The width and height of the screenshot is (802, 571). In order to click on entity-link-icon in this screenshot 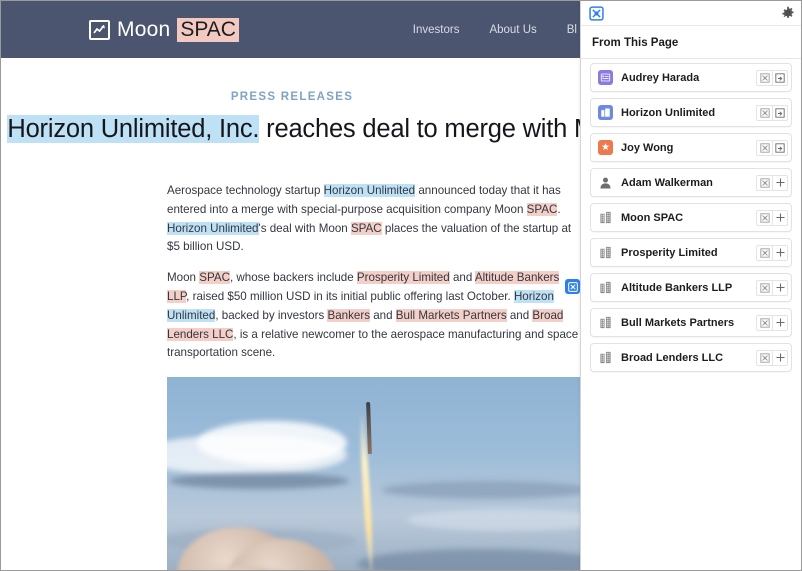, I will do `click(572, 286)`.